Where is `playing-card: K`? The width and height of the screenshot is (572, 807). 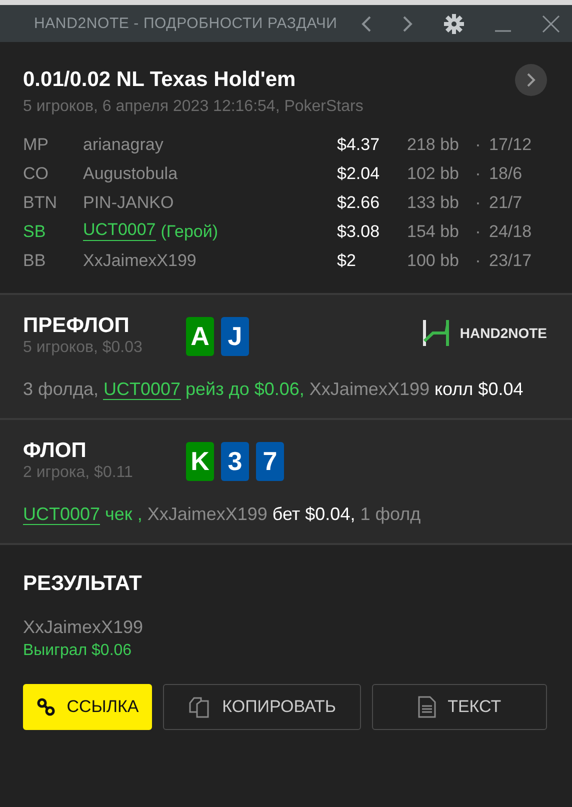 playing-card: K is located at coordinates (200, 461).